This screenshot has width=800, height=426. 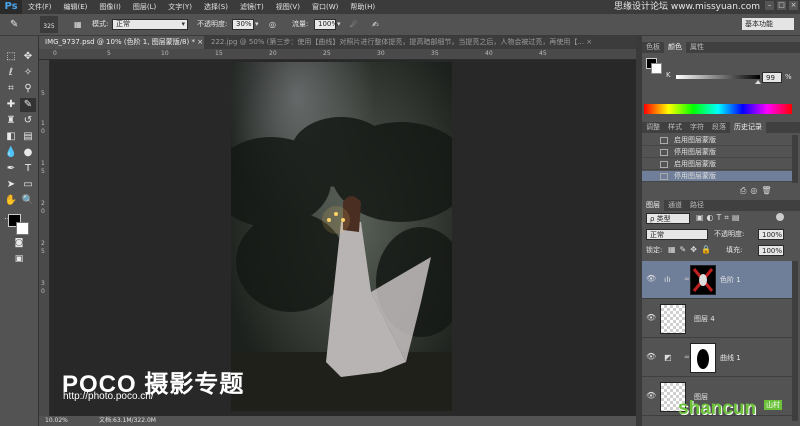 What do you see at coordinates (22, 228) in the screenshot?
I see `background-color-swatch` at bounding box center [22, 228].